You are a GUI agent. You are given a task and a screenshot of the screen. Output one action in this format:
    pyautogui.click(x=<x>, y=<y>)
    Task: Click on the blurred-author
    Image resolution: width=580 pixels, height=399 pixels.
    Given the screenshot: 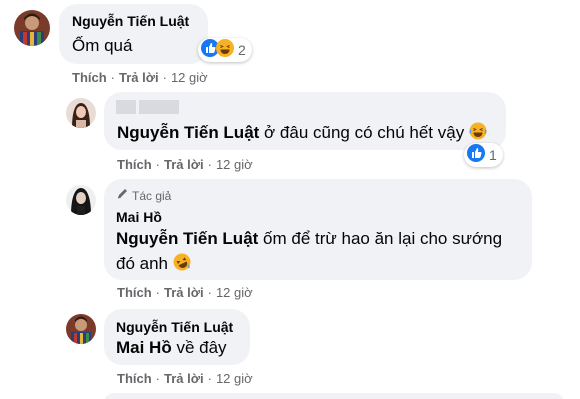 What is the action you would take?
    pyautogui.click(x=149, y=109)
    